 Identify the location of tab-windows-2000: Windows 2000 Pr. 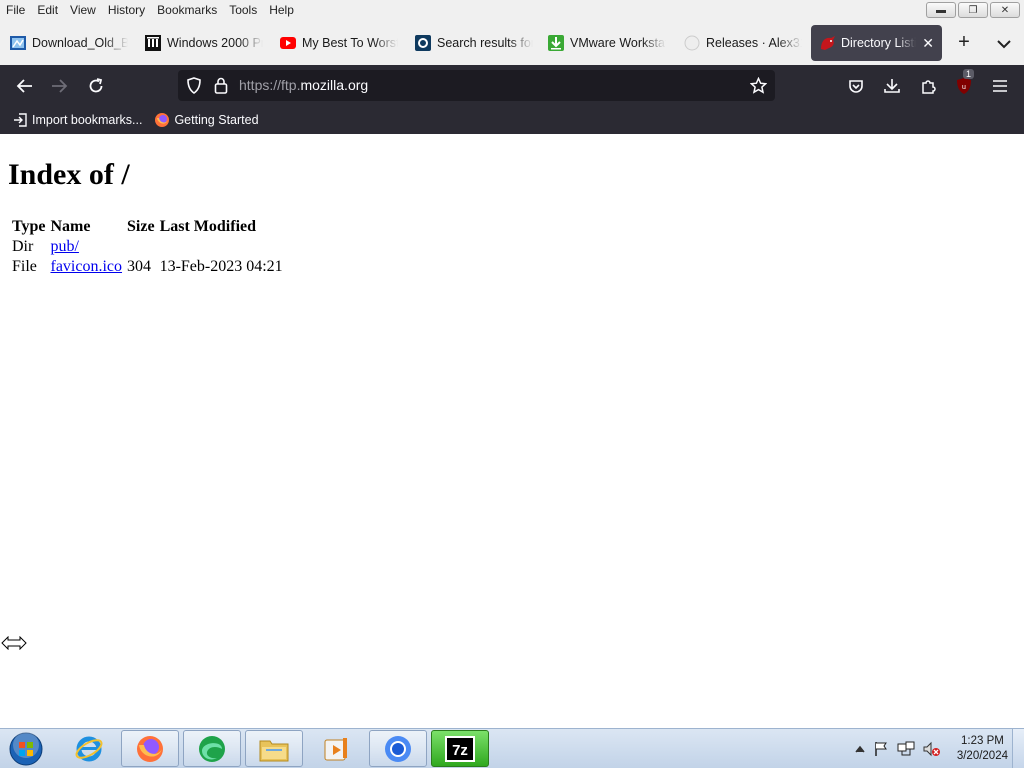
(204, 43).